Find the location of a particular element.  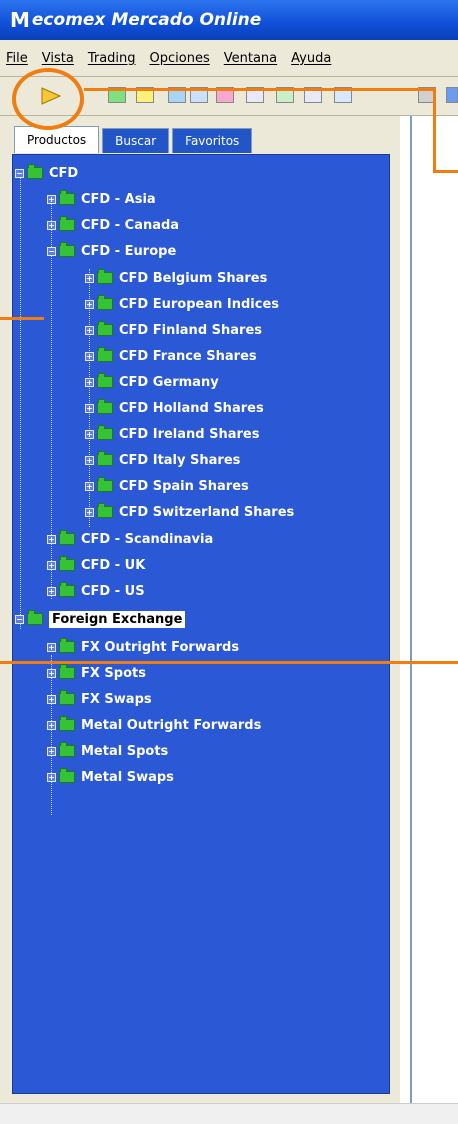

tree-node-cfd-us: + CFD - US is located at coordinates (96, 591).